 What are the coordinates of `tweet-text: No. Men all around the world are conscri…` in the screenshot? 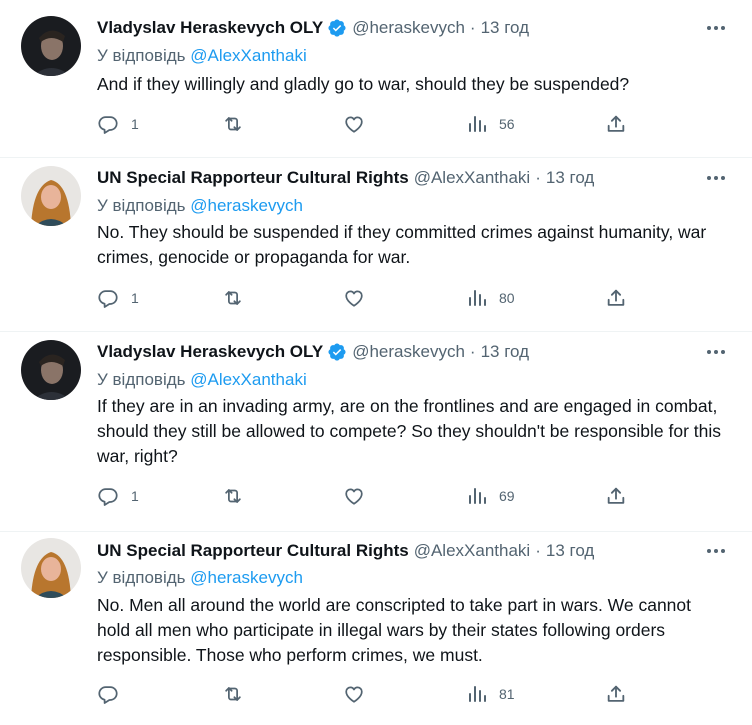 It's located at (394, 630).